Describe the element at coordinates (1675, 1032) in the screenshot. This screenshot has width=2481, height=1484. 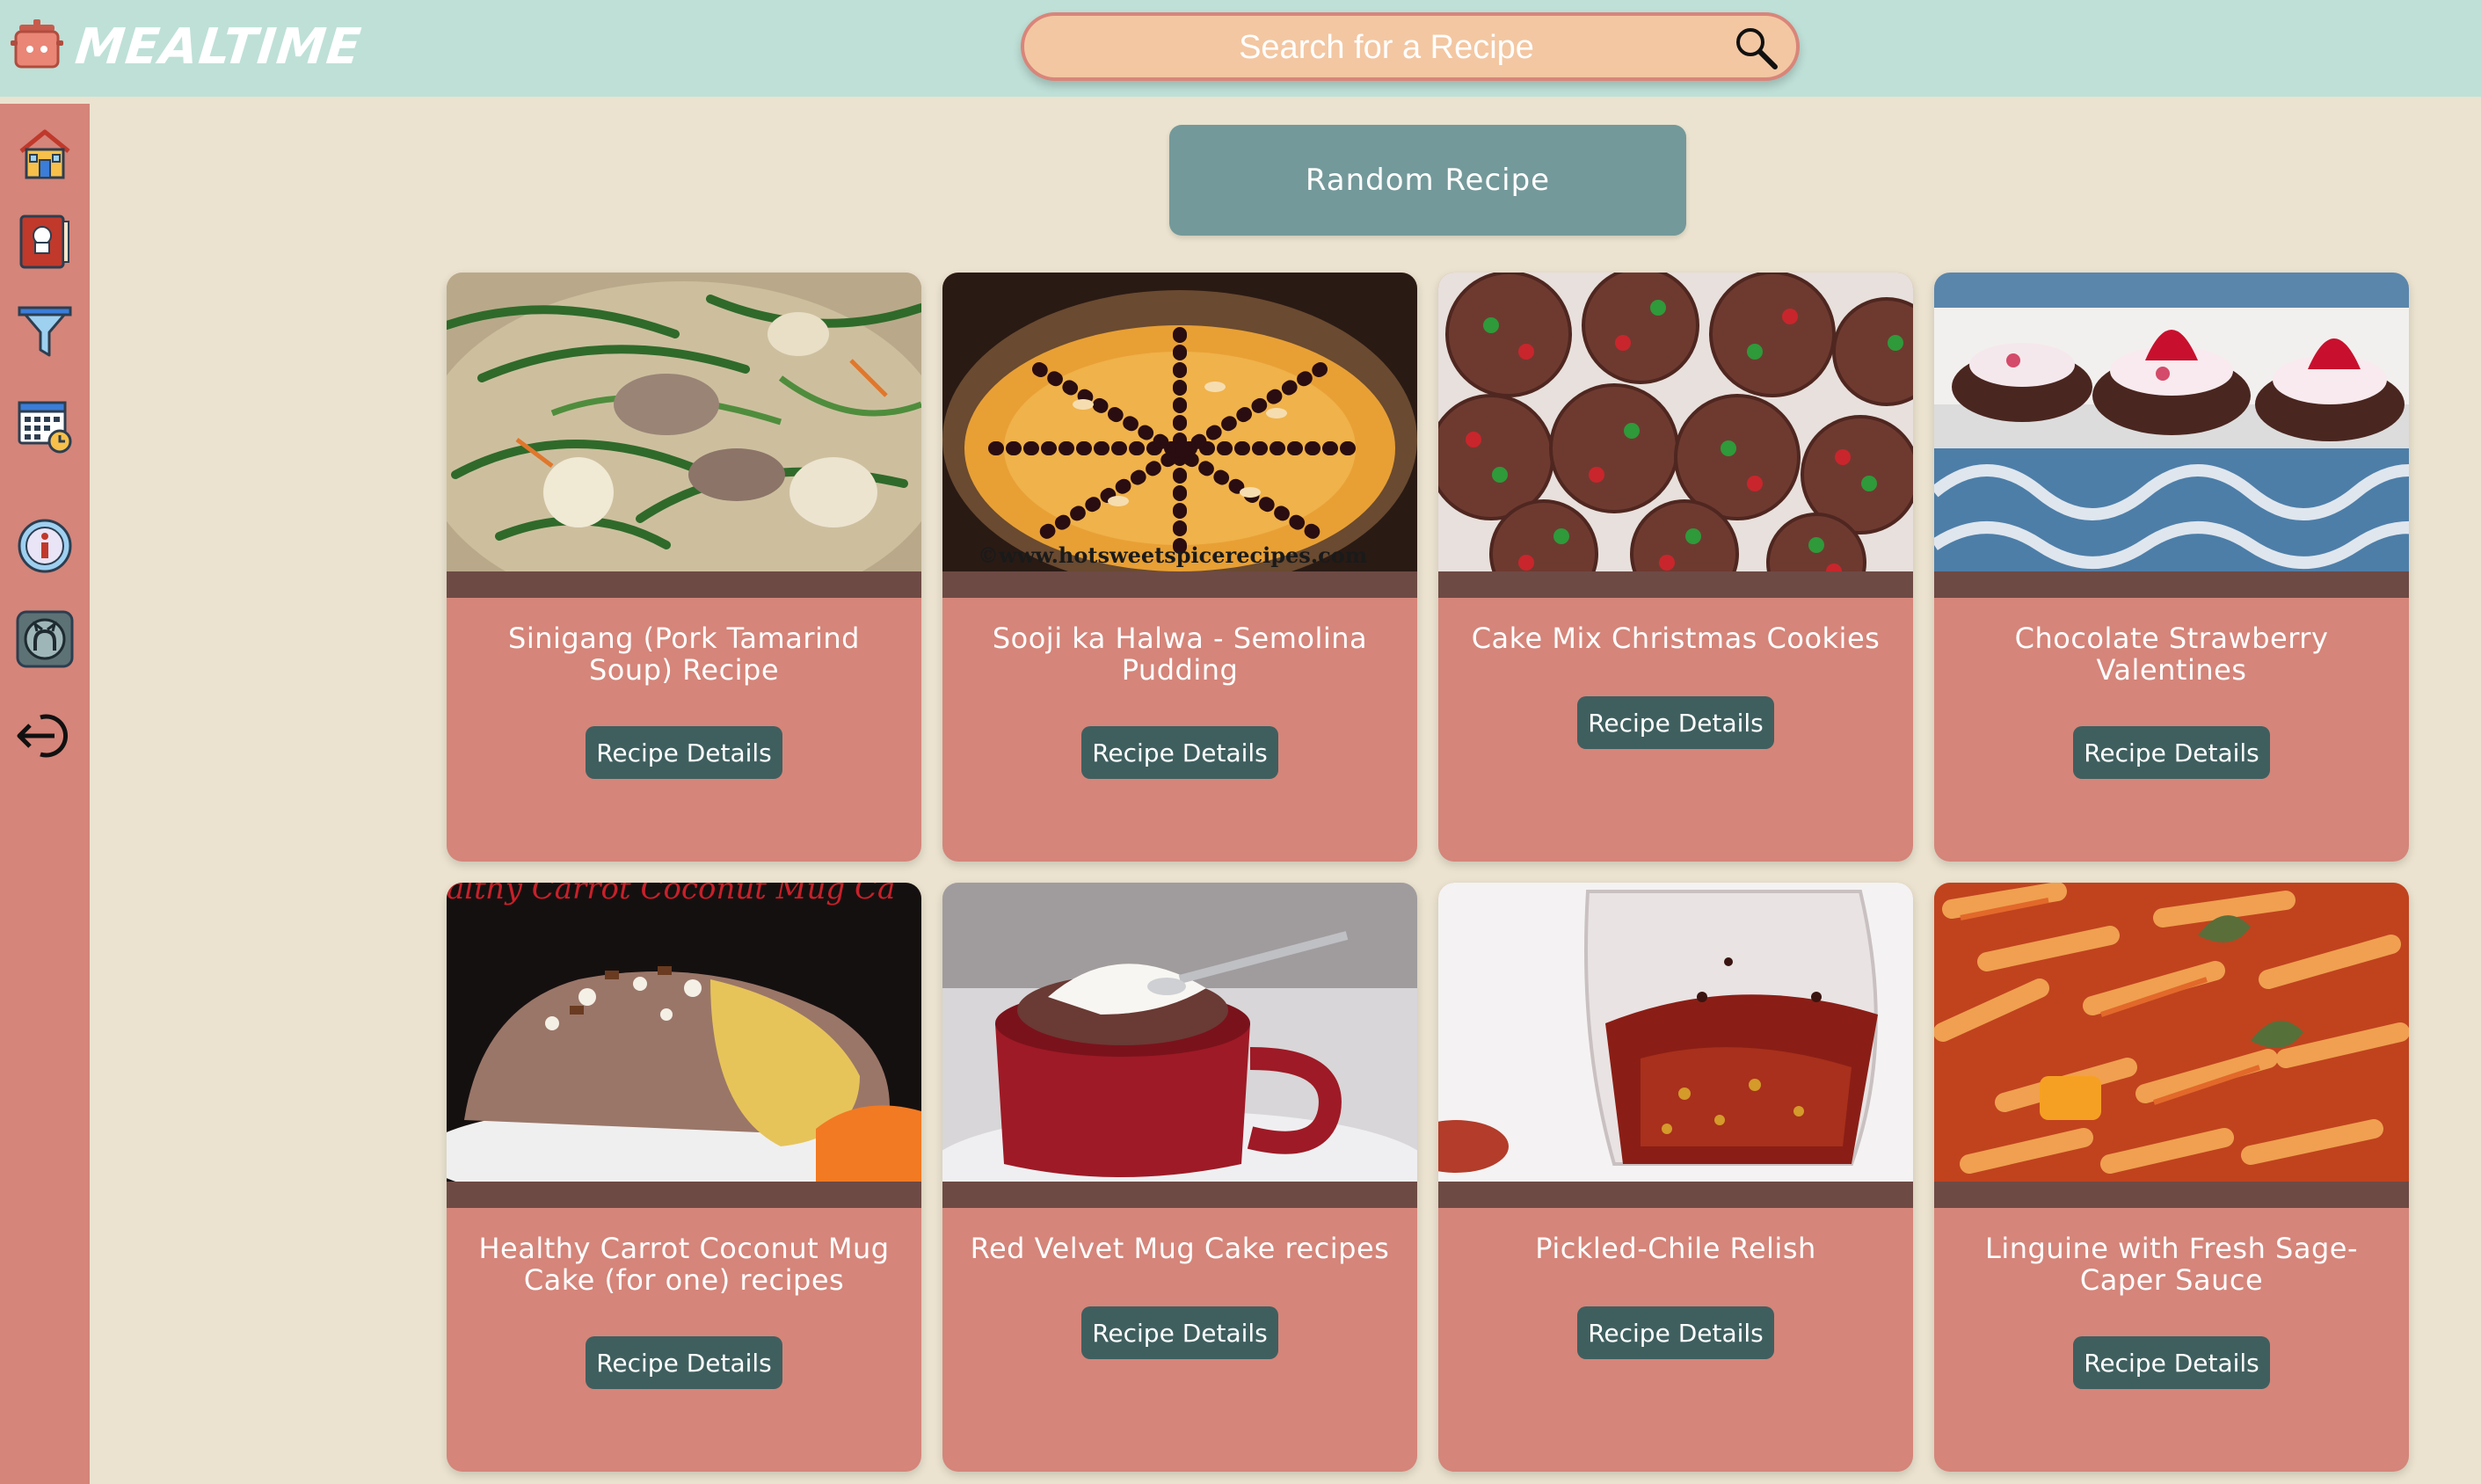
I see `chile-relish-image` at that location.